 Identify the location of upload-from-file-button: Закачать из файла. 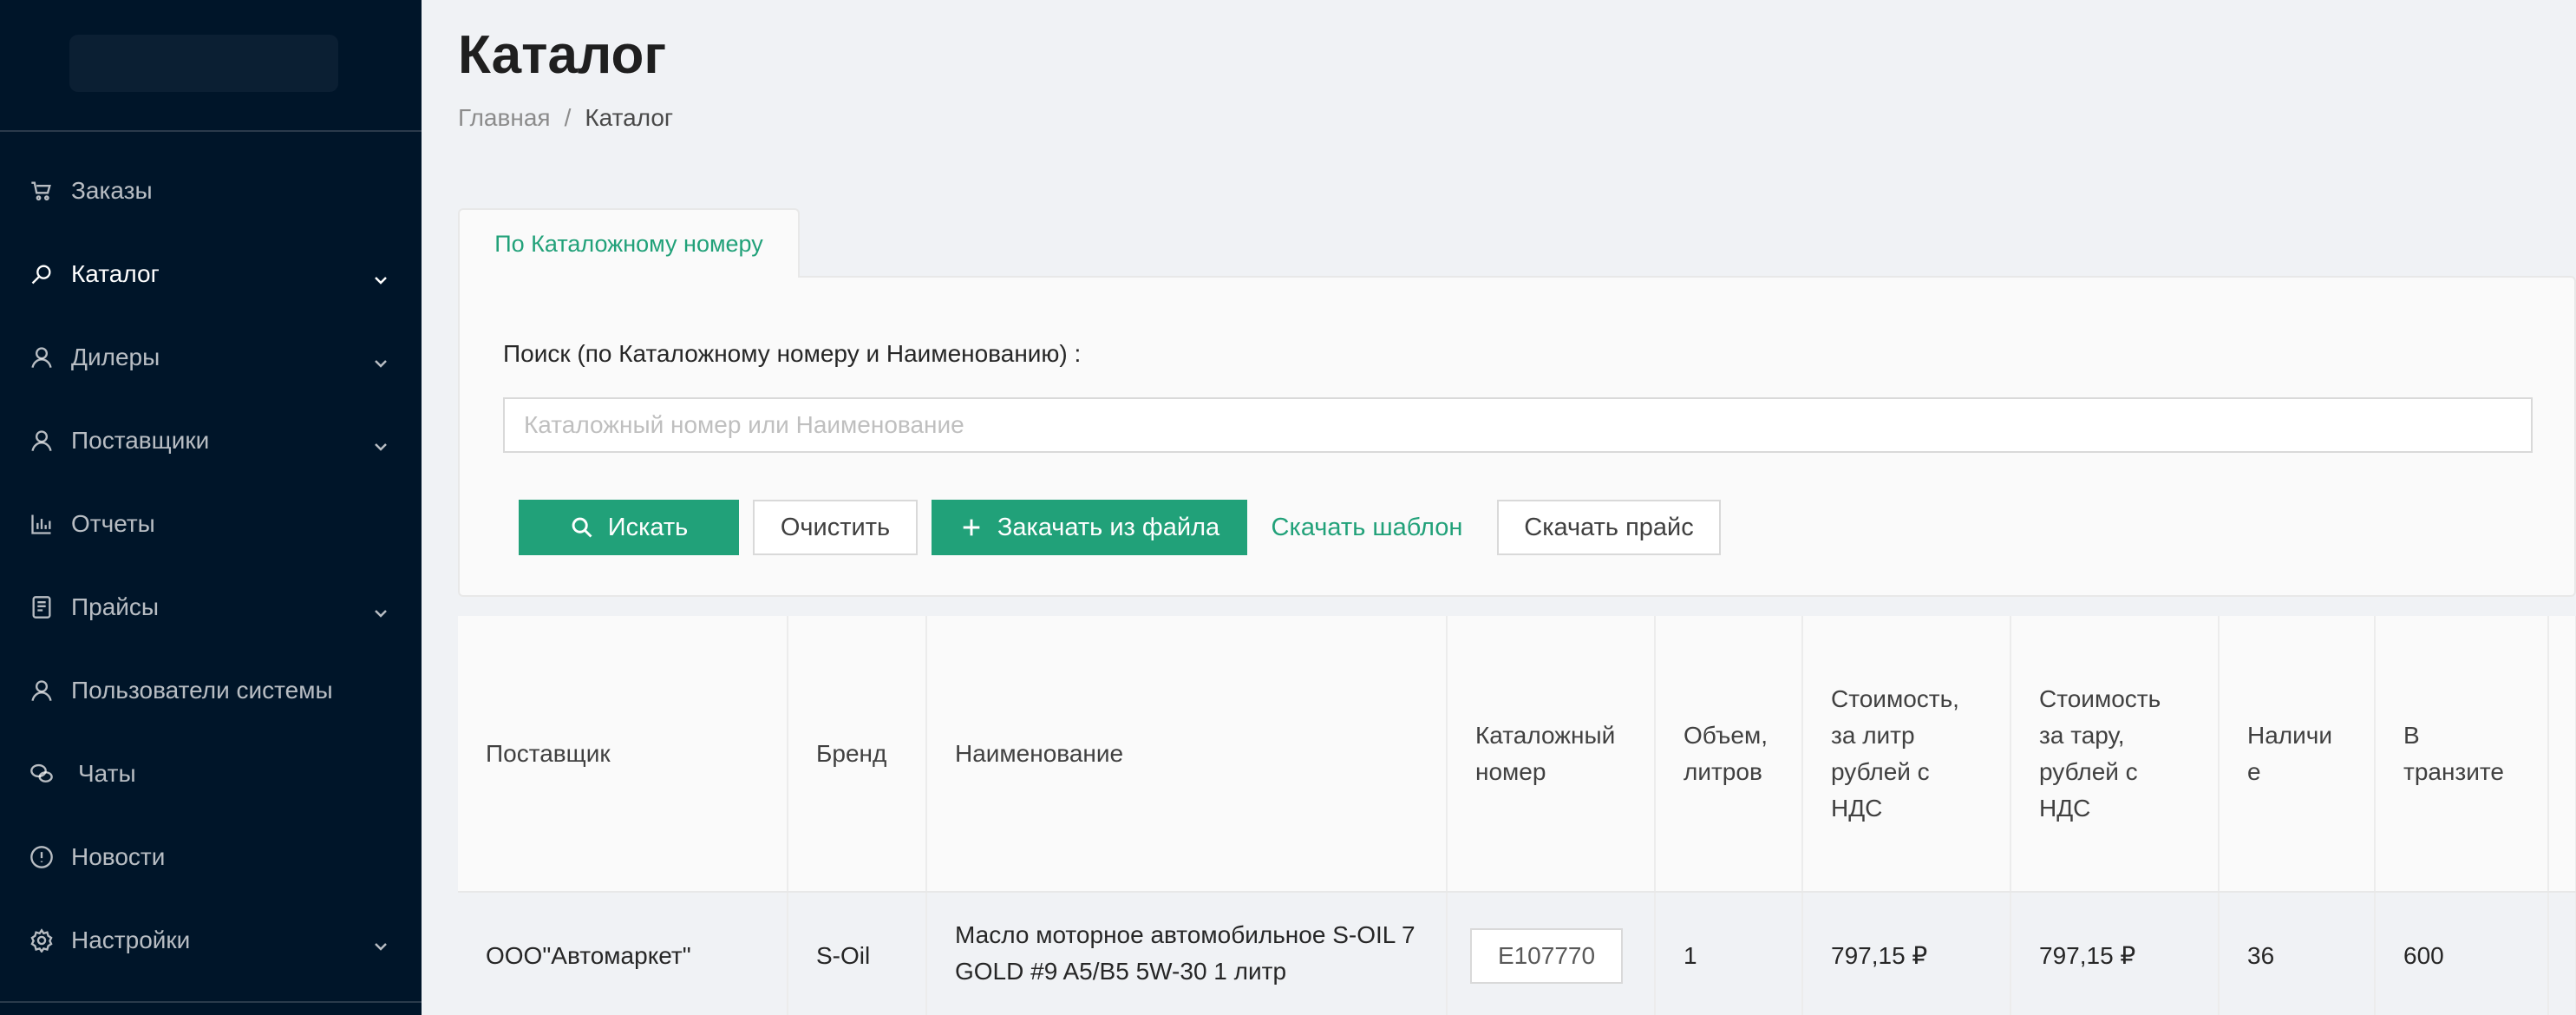
(1089, 527).